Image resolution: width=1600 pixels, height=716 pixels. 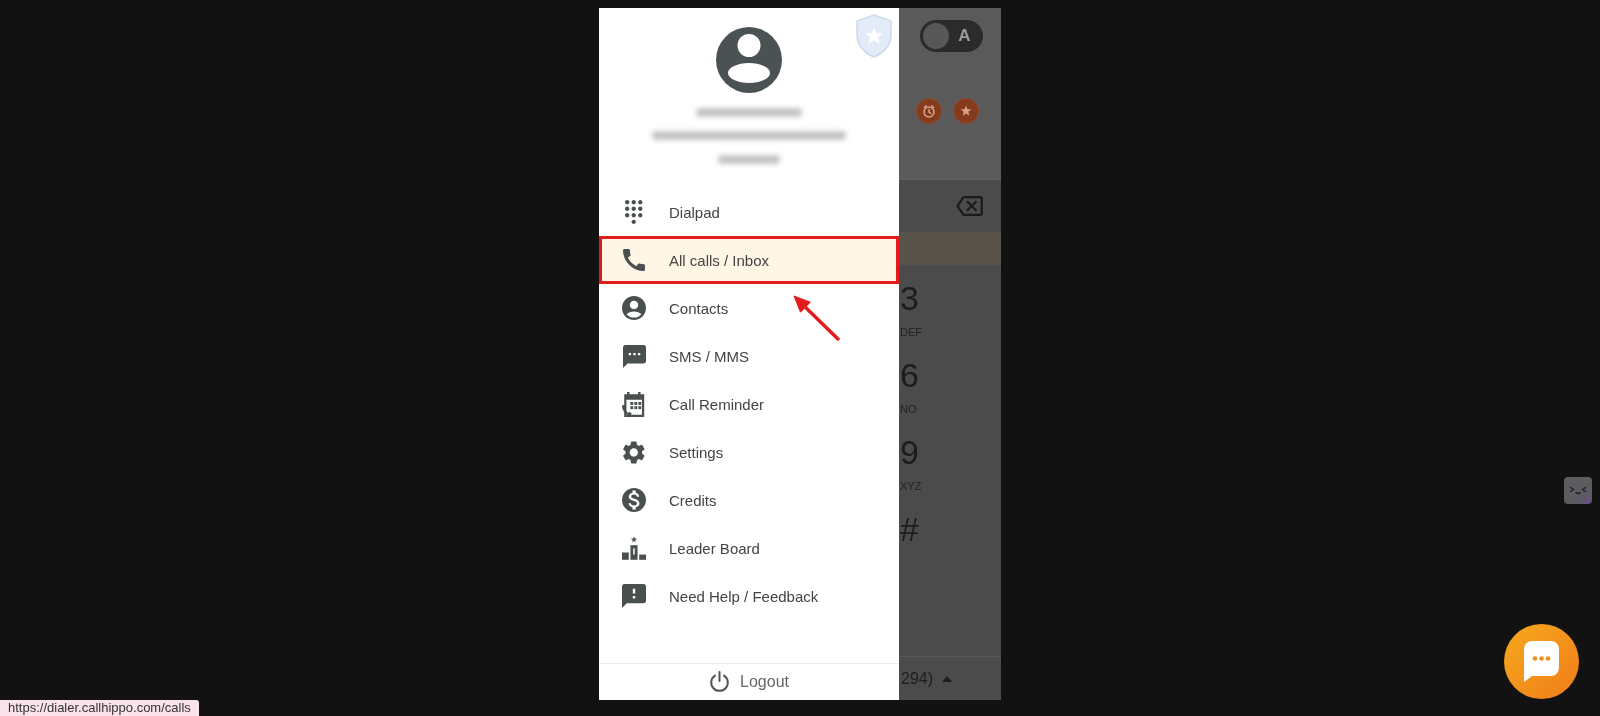 I want to click on podium-icon, so click(x=634, y=548).